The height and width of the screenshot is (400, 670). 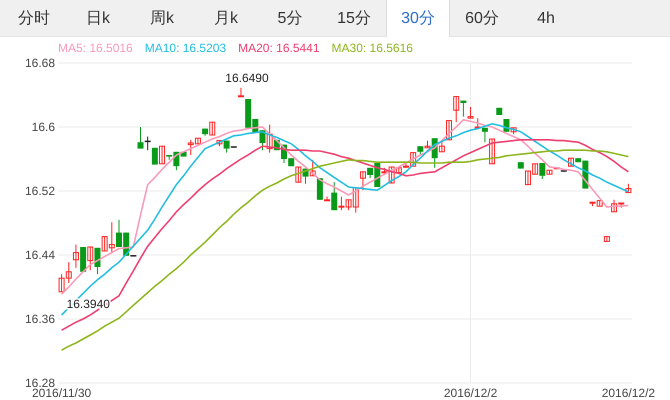 What do you see at coordinates (34, 18) in the screenshot?
I see `period-tab: 分时` at bounding box center [34, 18].